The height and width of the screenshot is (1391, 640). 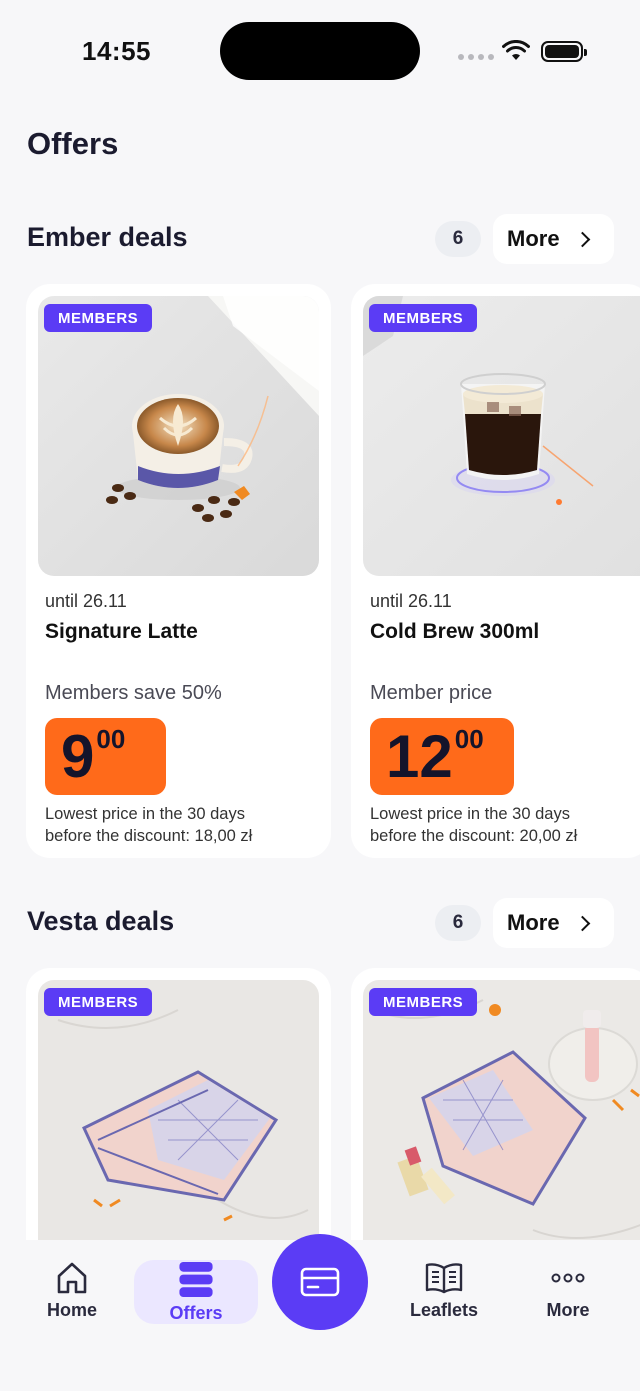 I want to click on loyalty-card-button, so click(x=320, y=1282).